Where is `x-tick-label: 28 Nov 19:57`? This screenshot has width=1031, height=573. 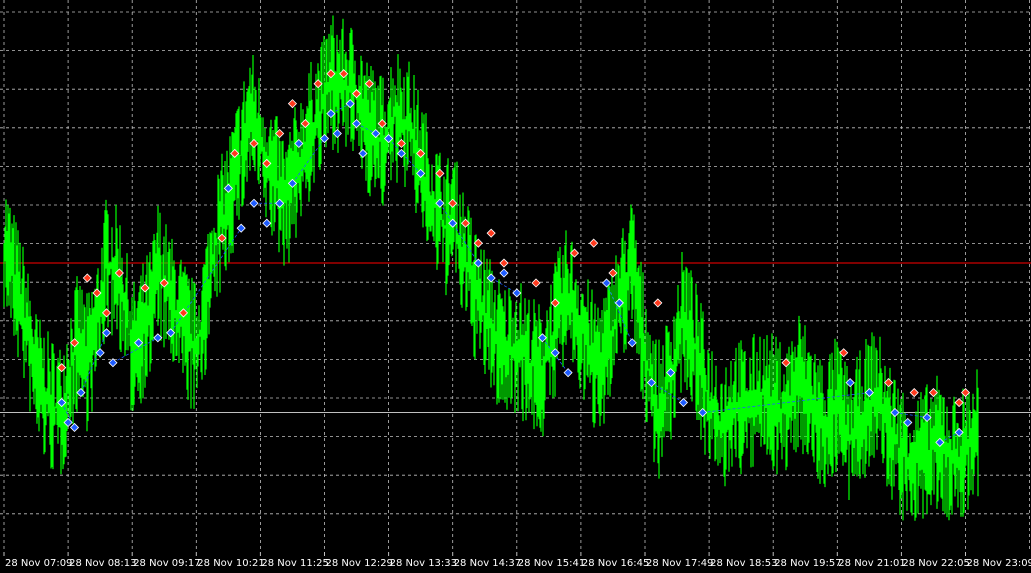
x-tick-label: 28 Nov 19:57 is located at coordinates (807, 563).